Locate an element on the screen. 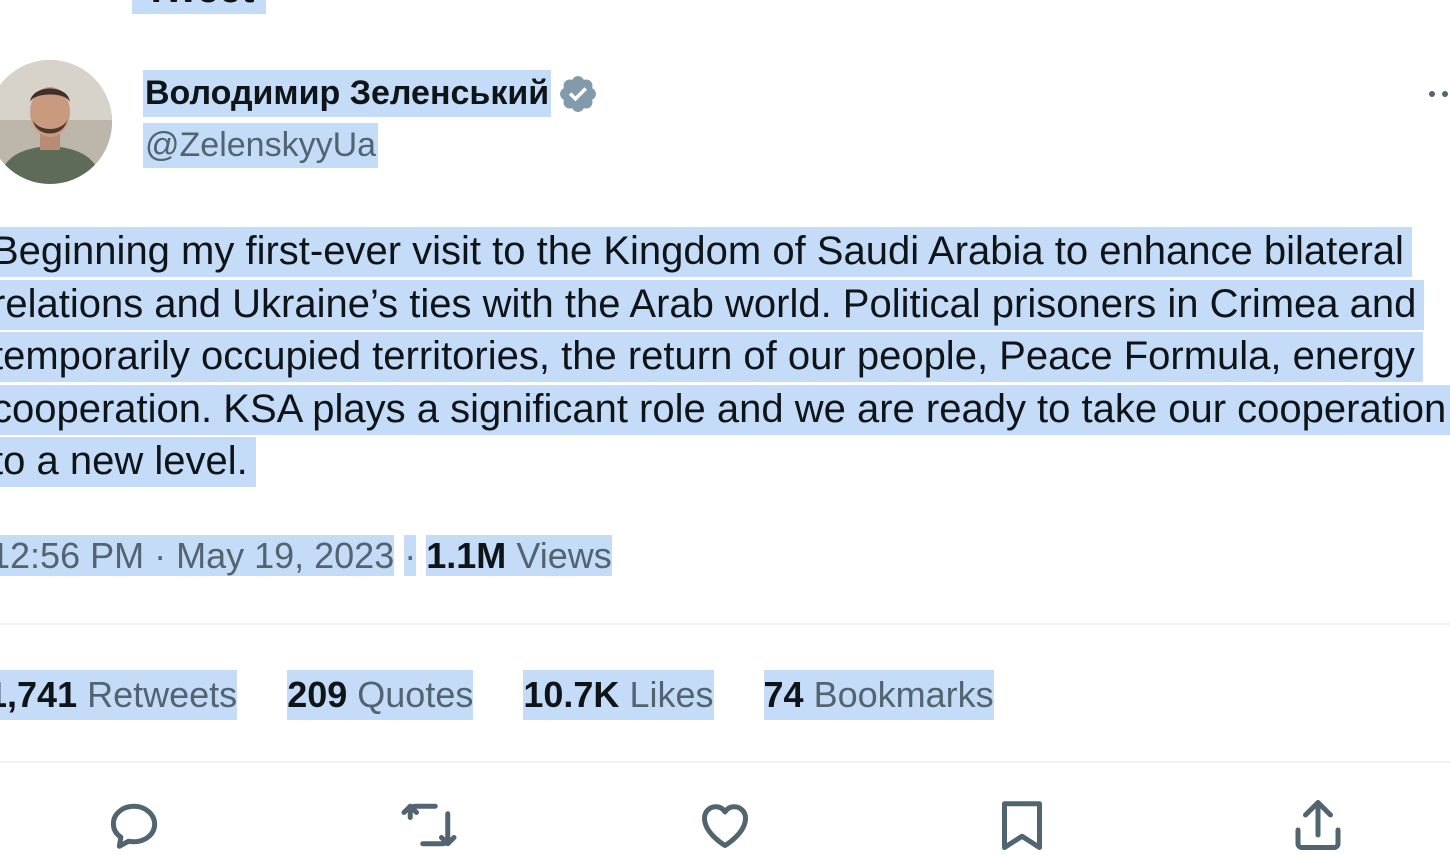 This screenshot has width=1450, height=855. like-icon is located at coordinates (725, 826).